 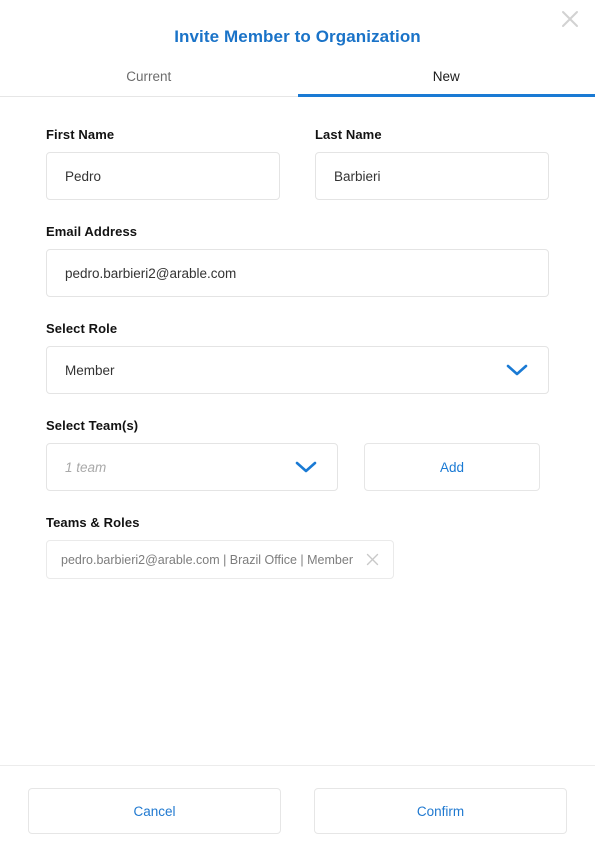 I want to click on tab-new: New, so click(x=446, y=81).